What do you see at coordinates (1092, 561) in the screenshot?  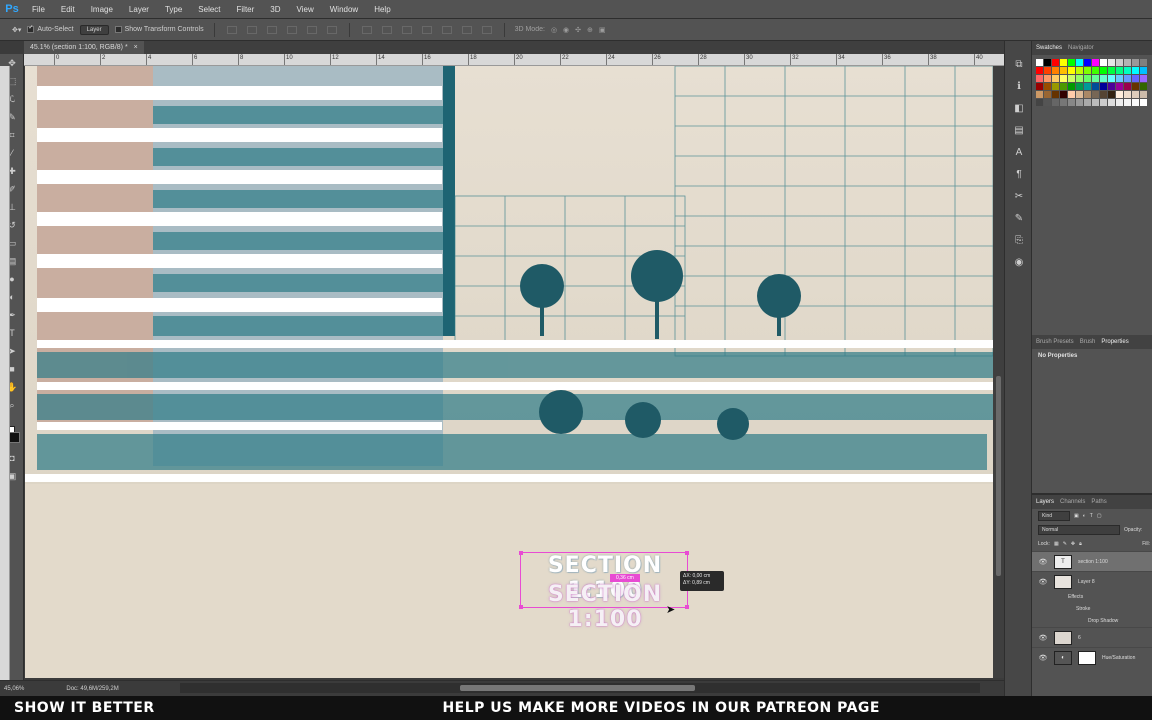 I see `layer-row-section-text: 👁︎ T section 1:100` at bounding box center [1092, 561].